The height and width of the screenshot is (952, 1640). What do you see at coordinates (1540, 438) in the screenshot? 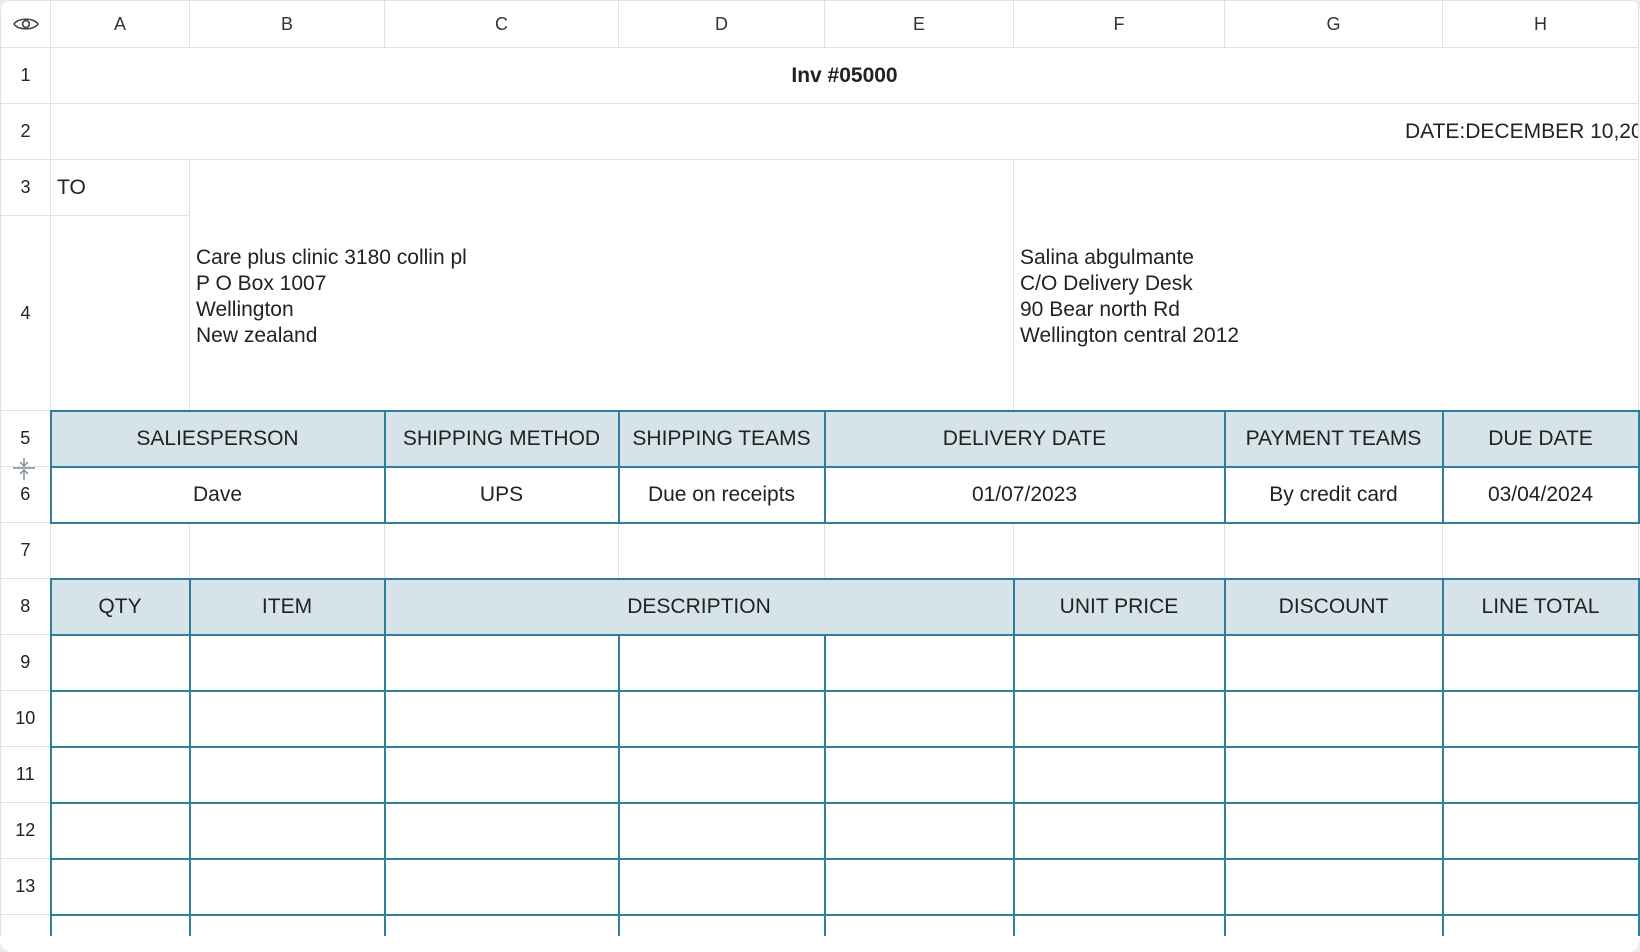
I see `info-header-due-date: DUE DATE` at bounding box center [1540, 438].